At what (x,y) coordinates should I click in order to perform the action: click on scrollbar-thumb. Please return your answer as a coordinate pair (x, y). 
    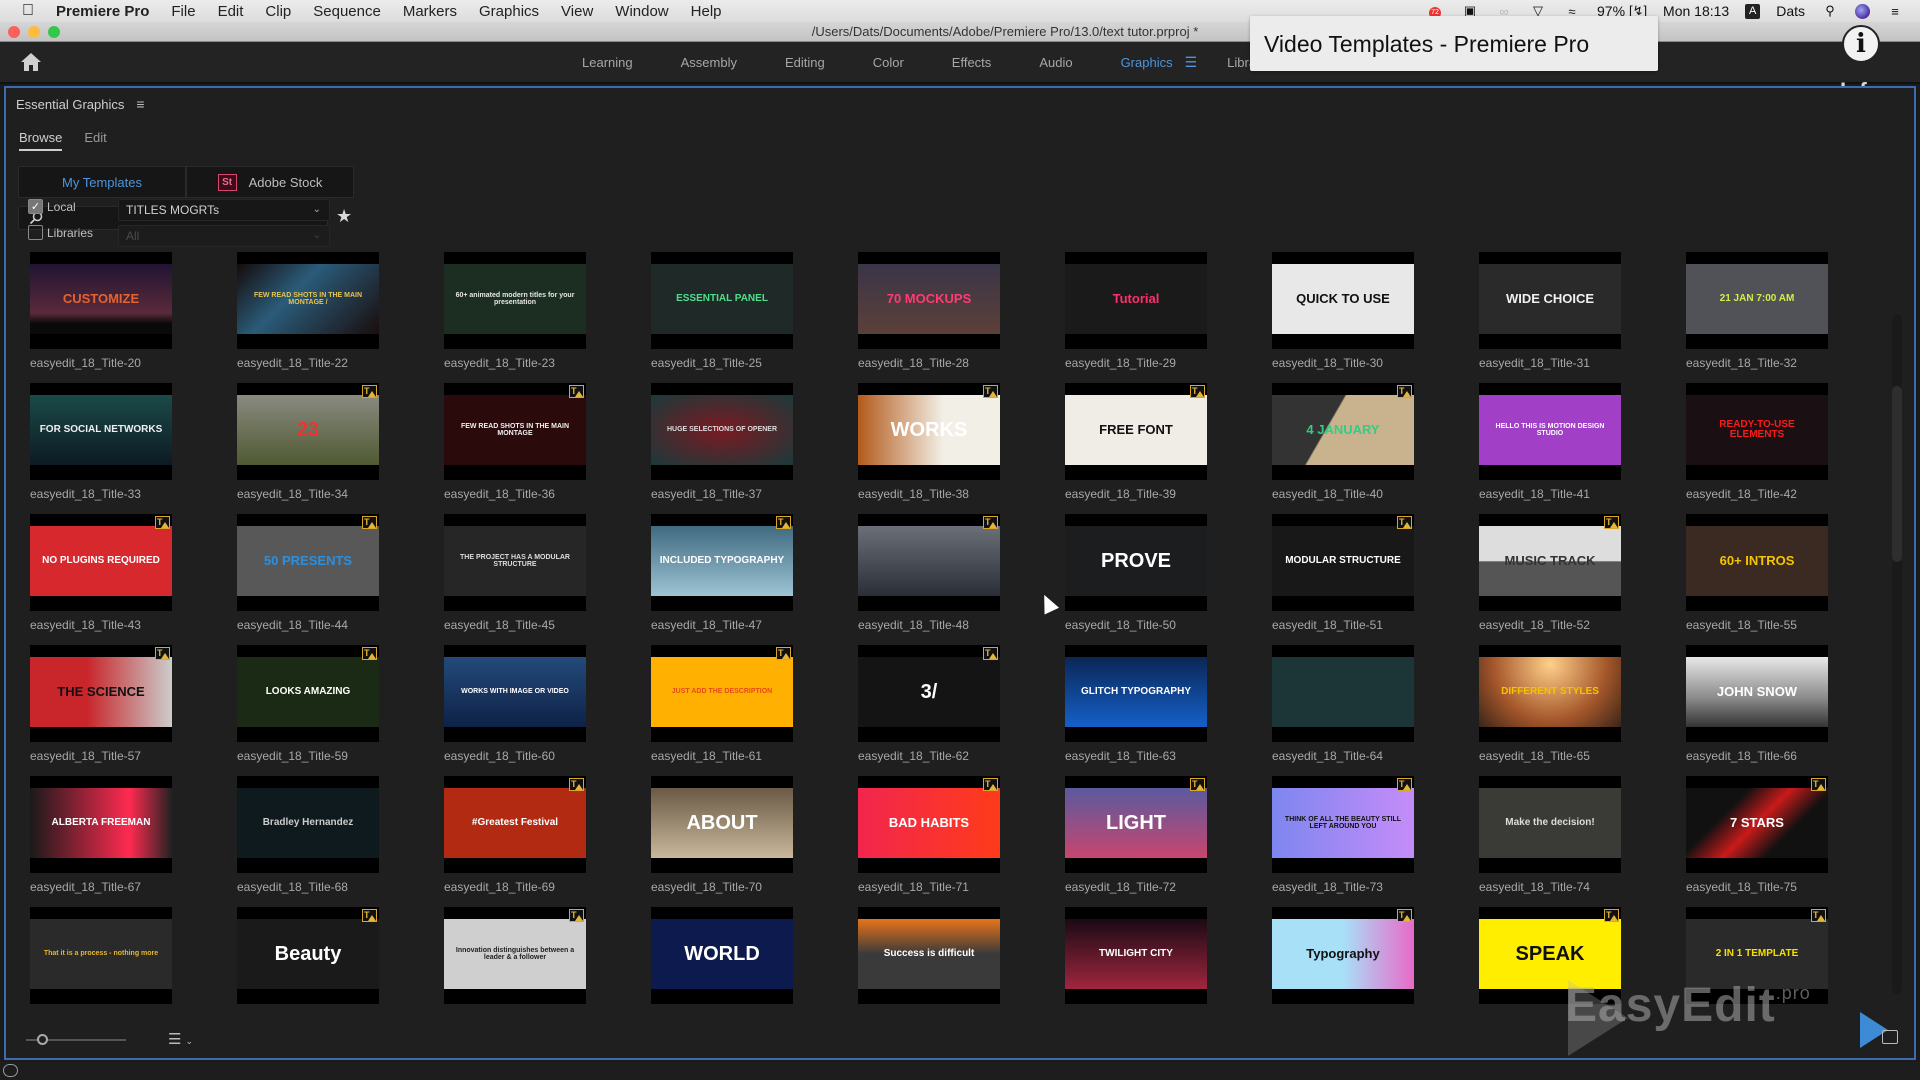
    Looking at the image, I should click on (1897, 474).